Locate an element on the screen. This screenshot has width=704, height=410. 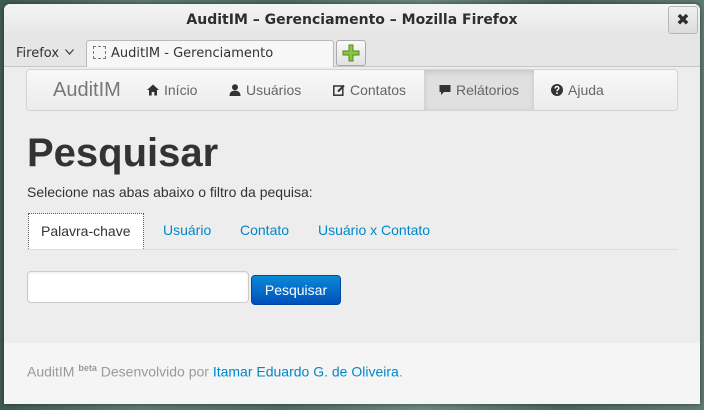
new-tab-button is located at coordinates (351, 53).